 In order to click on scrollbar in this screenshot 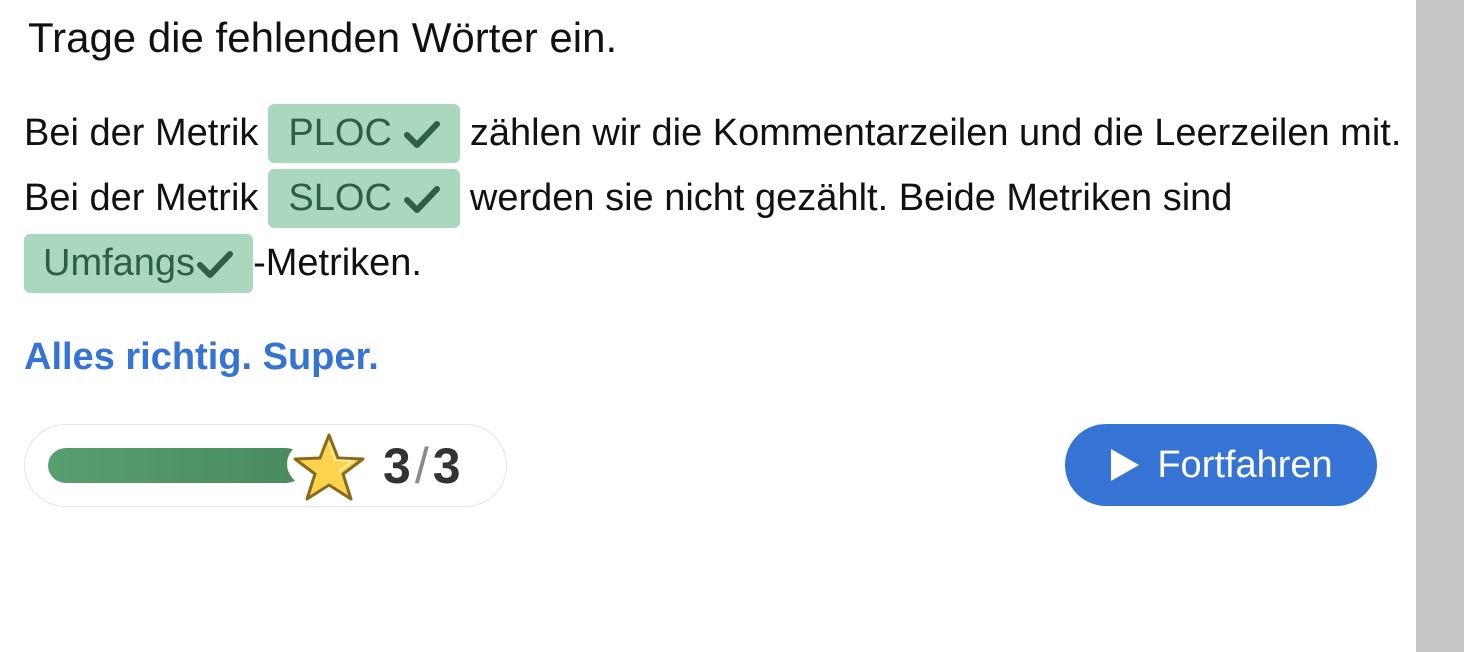, I will do `click(1440, 326)`.